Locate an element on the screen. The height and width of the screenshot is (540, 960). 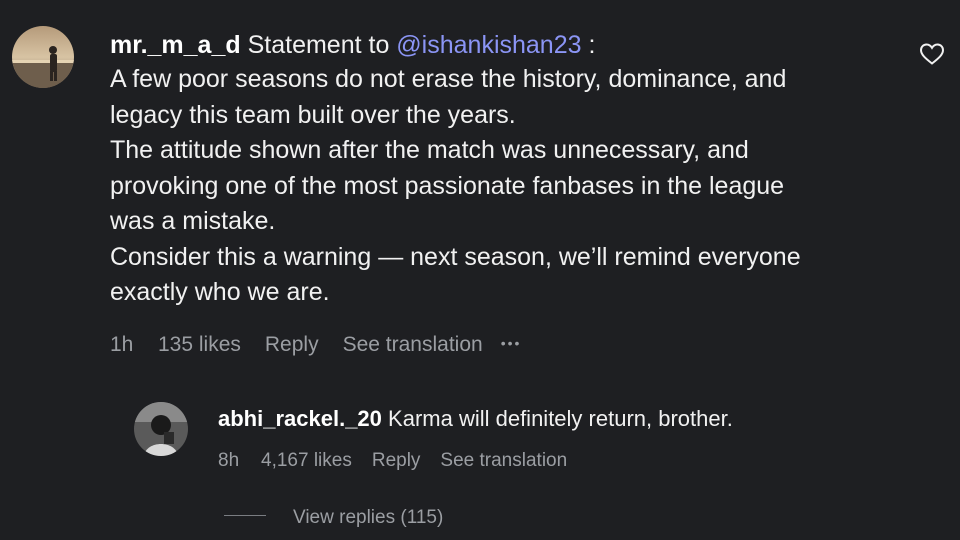
likes-count: 135 likes is located at coordinates (199, 345).